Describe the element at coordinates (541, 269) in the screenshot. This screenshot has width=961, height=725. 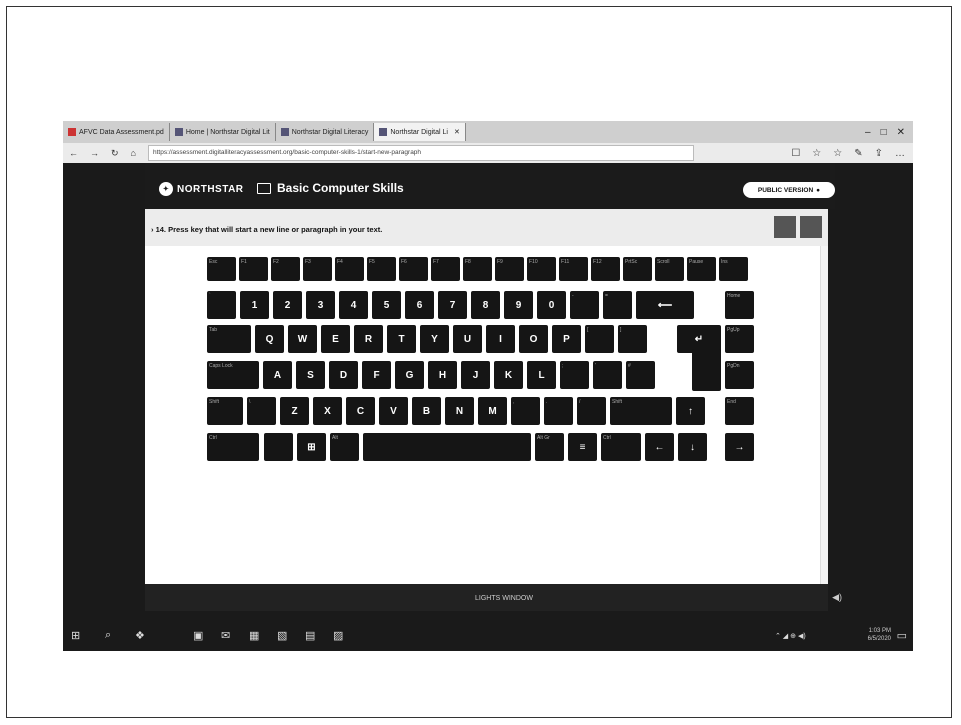
I see `key-f10: F10` at that location.